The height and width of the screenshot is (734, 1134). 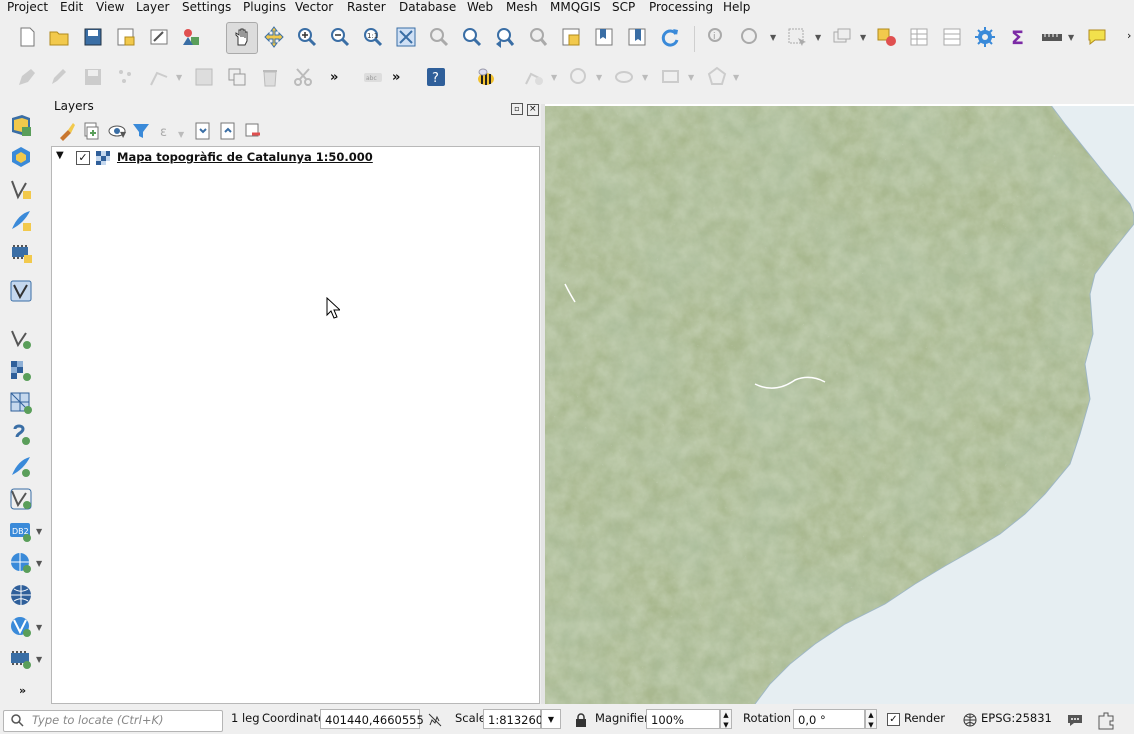 I want to click on remove-layer-icon, so click(x=253, y=131).